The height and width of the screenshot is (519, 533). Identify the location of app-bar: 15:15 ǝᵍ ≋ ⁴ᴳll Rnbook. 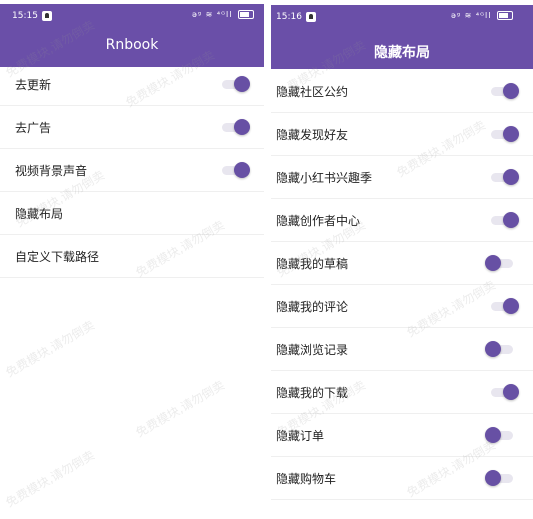
(132, 35).